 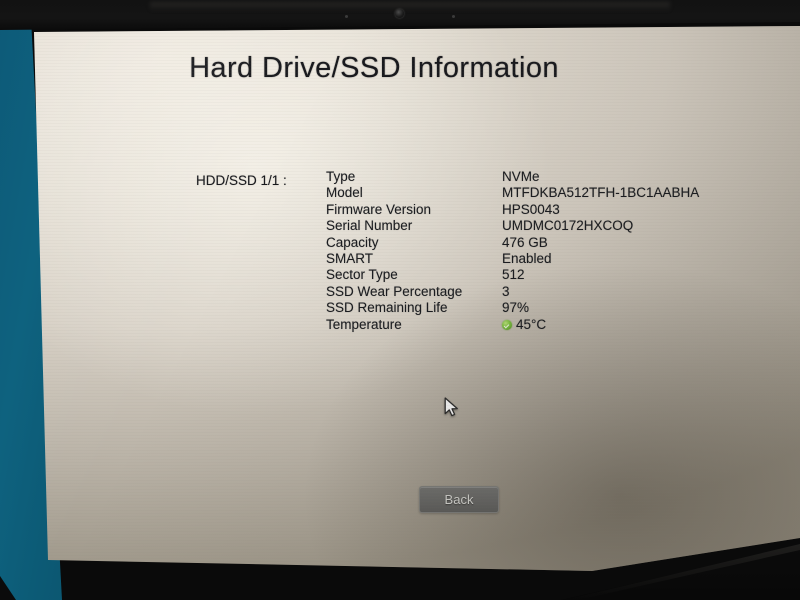 What do you see at coordinates (399, 13) in the screenshot?
I see `webcam-lens-icon` at bounding box center [399, 13].